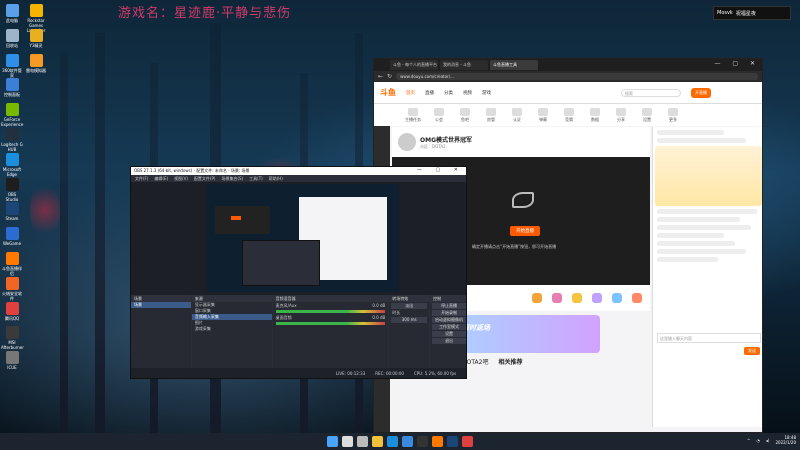  I want to click on desktop-shortcut: 控制面板, so click(12, 87).